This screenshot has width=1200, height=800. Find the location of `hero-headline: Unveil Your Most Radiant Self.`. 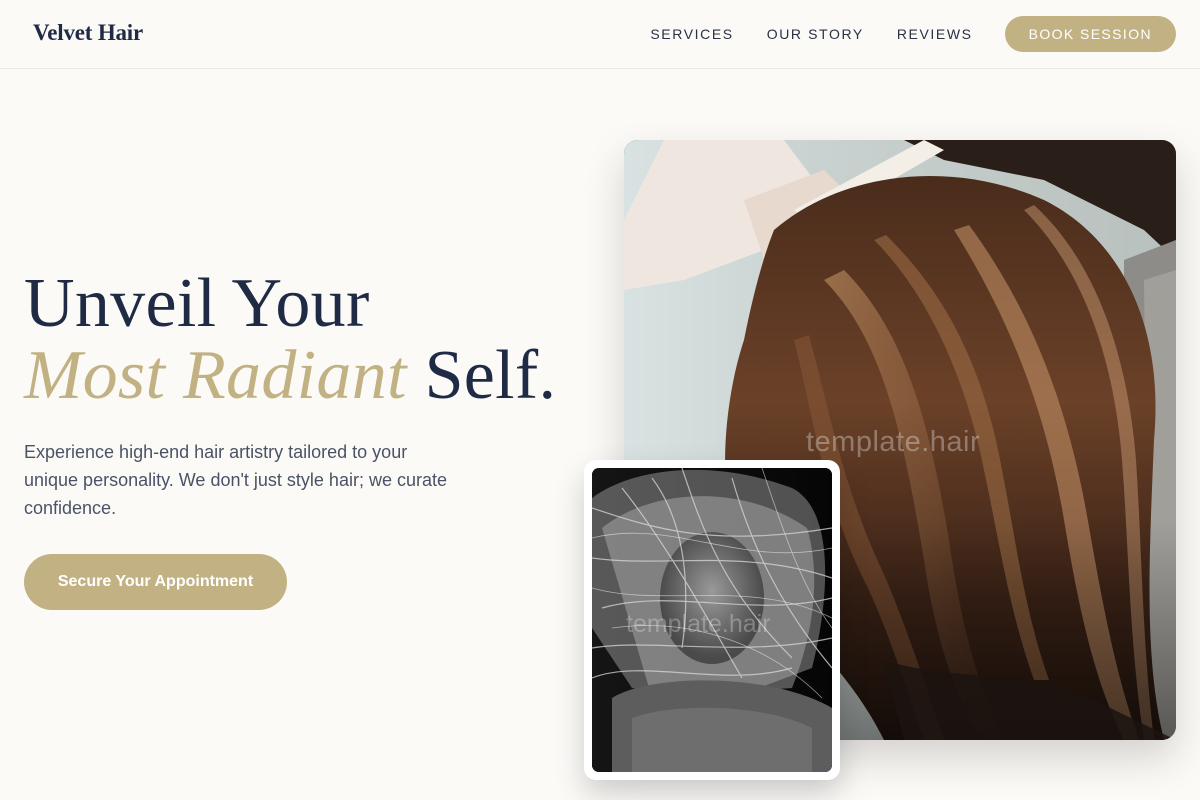

hero-headline: Unveil Your Most Radiant Self. is located at coordinates (290, 340).